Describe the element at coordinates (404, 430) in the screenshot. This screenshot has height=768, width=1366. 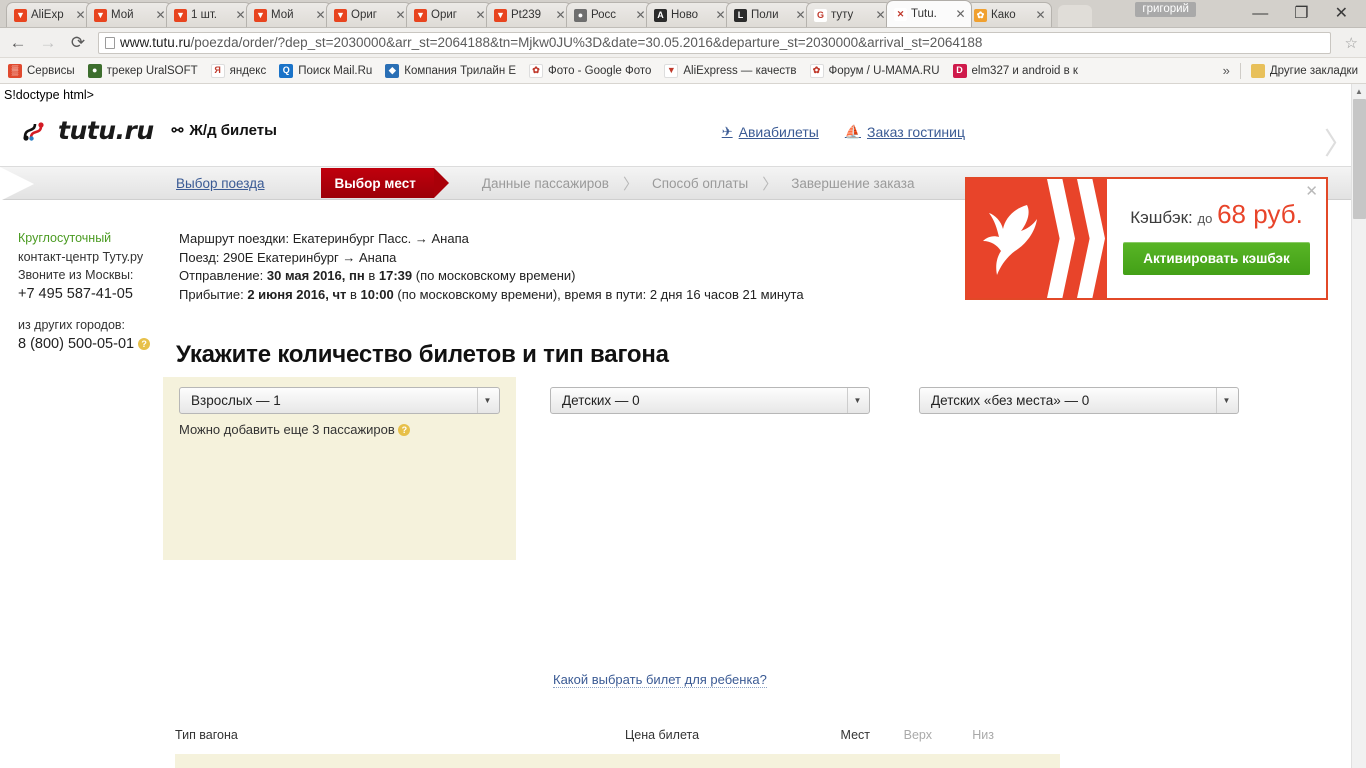
I see `help-icon-hint: ?` at that location.